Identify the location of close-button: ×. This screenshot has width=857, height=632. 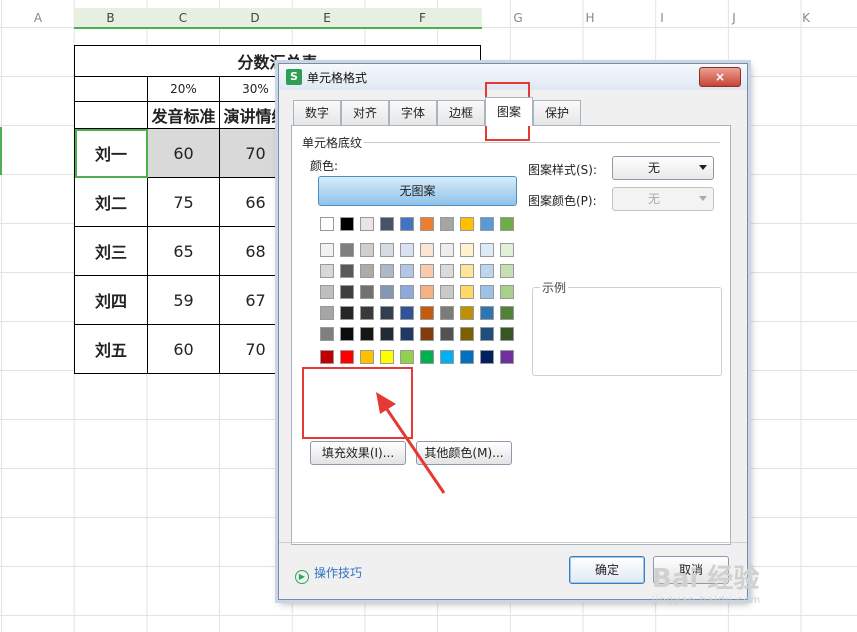
(720, 77).